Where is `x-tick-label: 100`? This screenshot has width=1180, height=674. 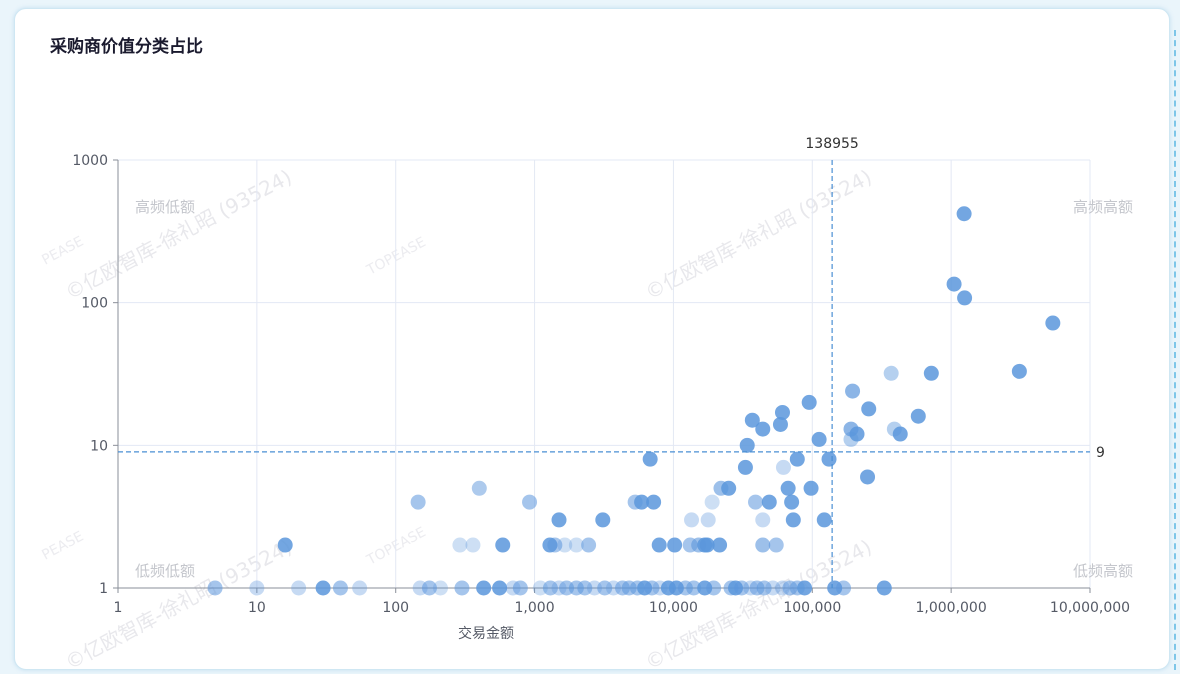 x-tick-label: 100 is located at coordinates (395, 608).